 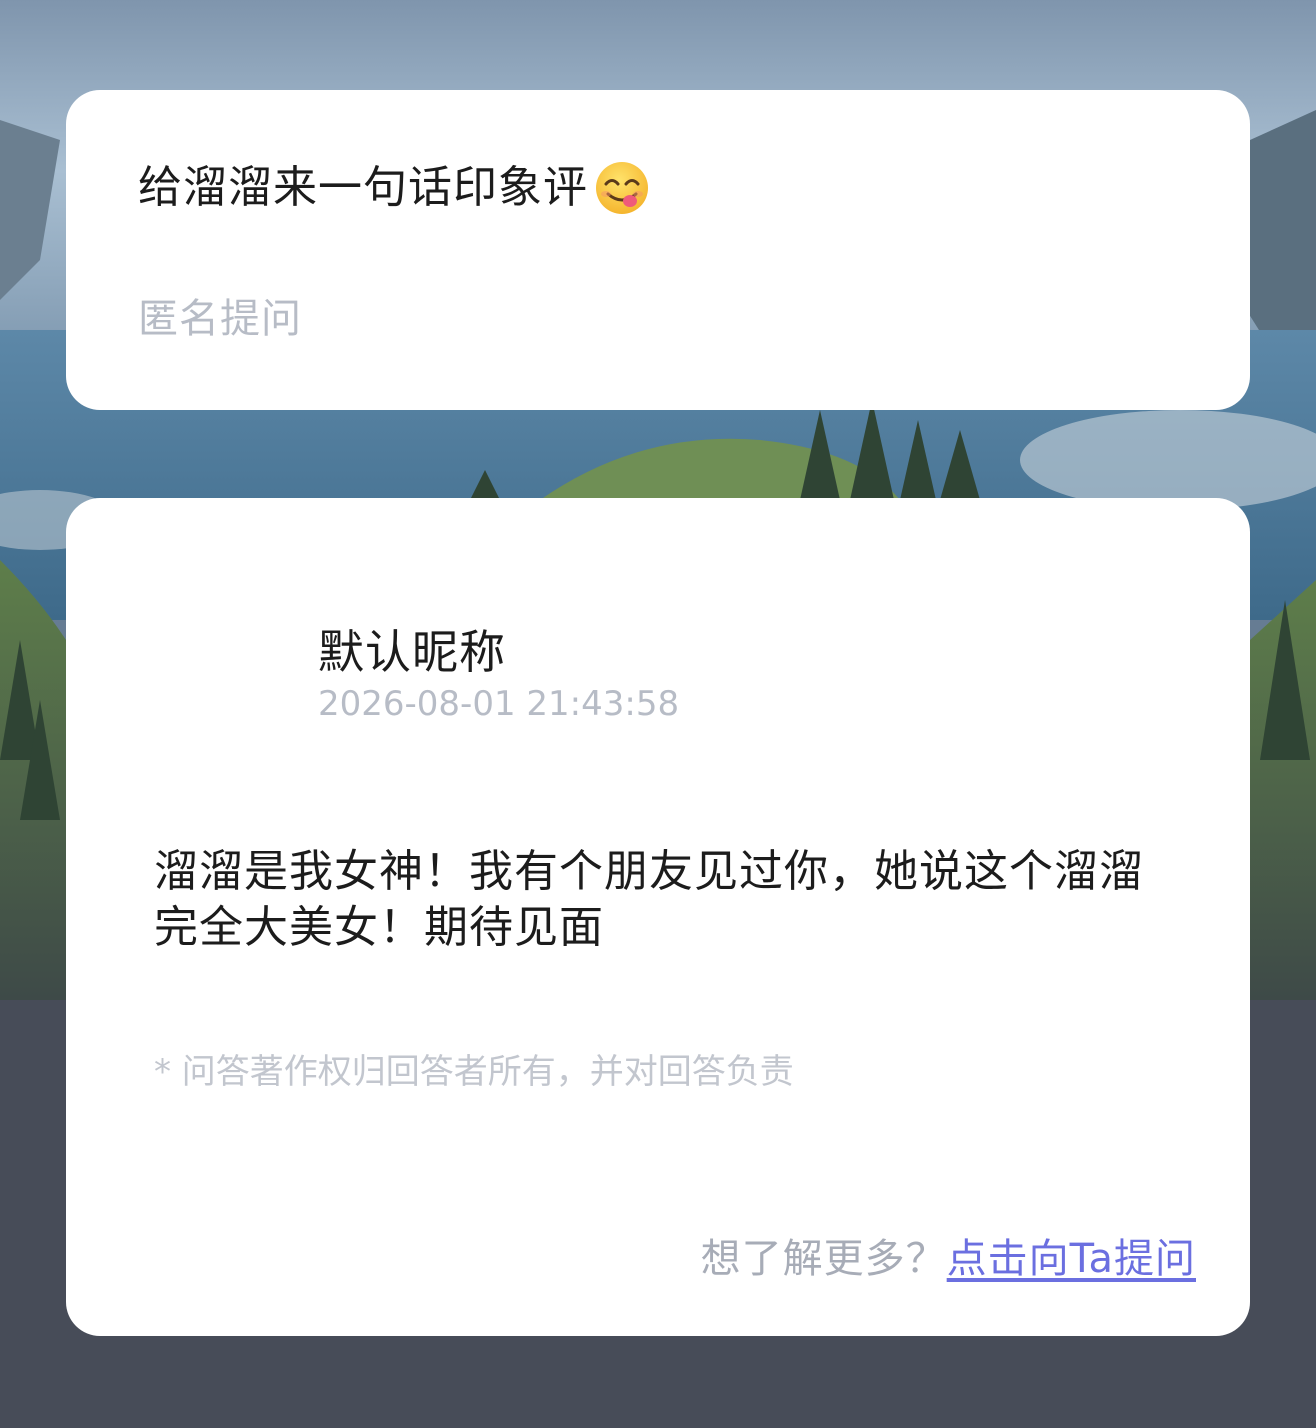 What do you see at coordinates (1071, 1259) in the screenshot?
I see `ask-ta-link: 点击向Ta提问` at bounding box center [1071, 1259].